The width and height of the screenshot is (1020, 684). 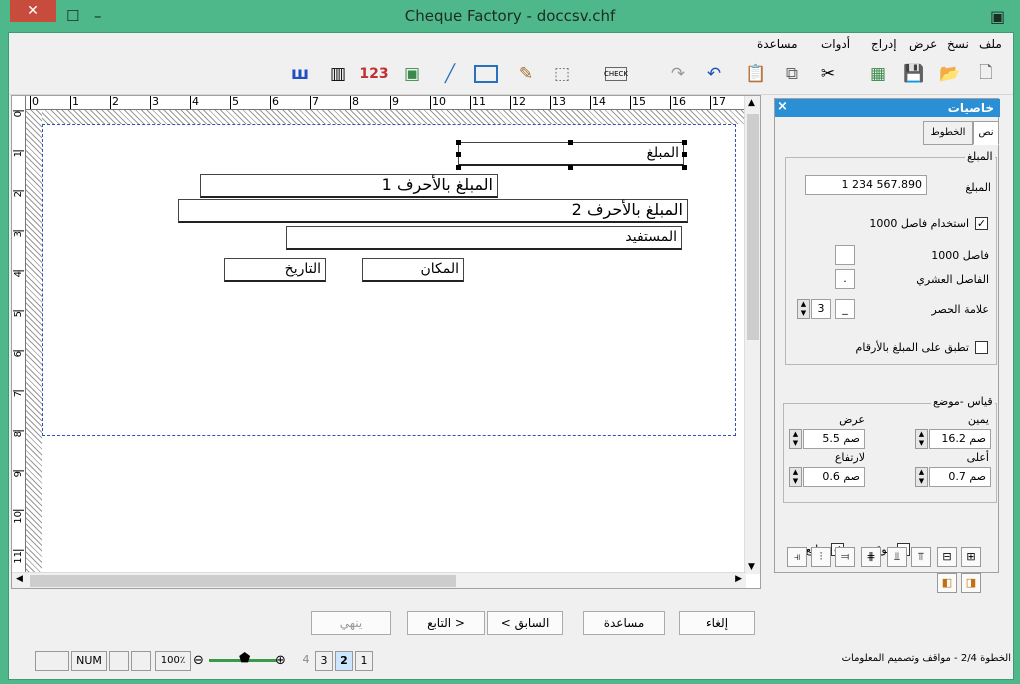 What do you see at coordinates (921, 439) in the screenshot?
I see `right-spinner: ▲ ▼` at bounding box center [921, 439].